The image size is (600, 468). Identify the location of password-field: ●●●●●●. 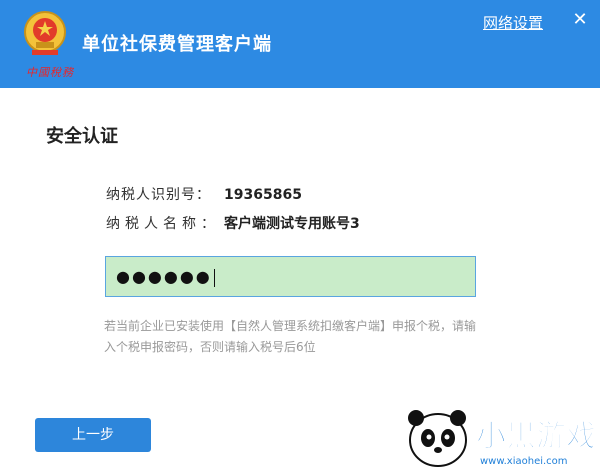
(290, 276).